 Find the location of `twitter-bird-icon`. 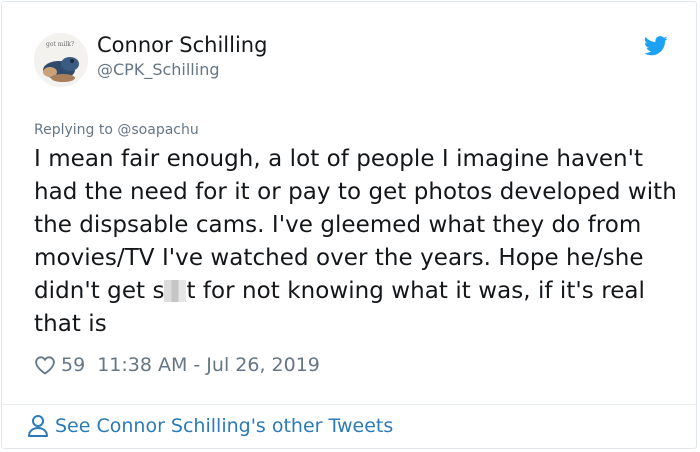

twitter-bird-icon is located at coordinates (656, 46).